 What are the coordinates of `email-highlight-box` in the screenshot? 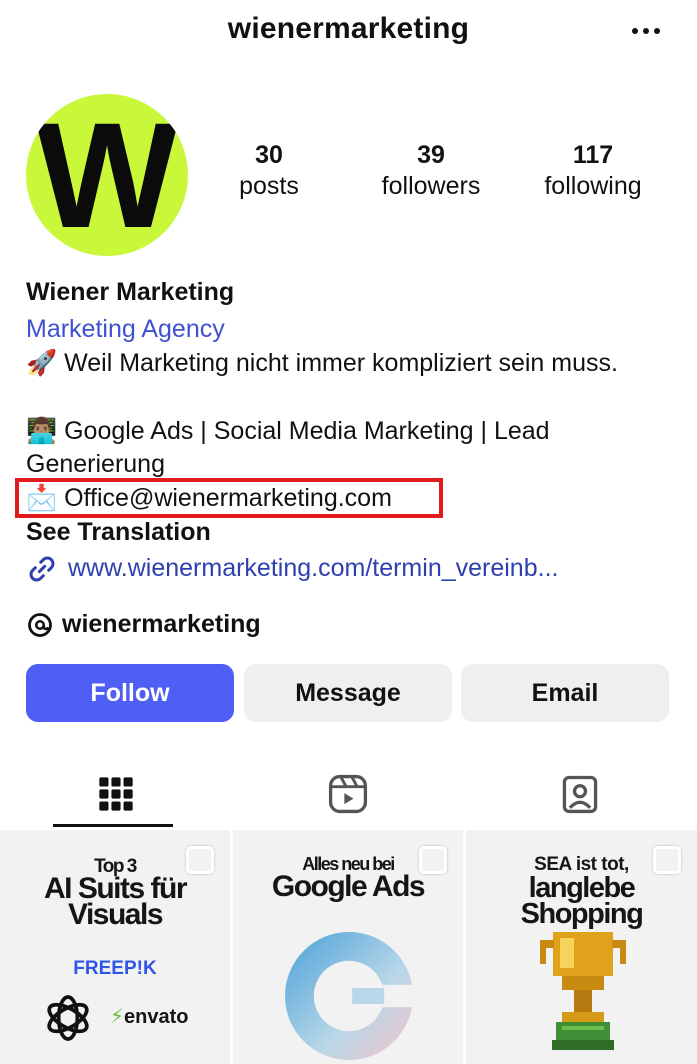 It's located at (229, 498).